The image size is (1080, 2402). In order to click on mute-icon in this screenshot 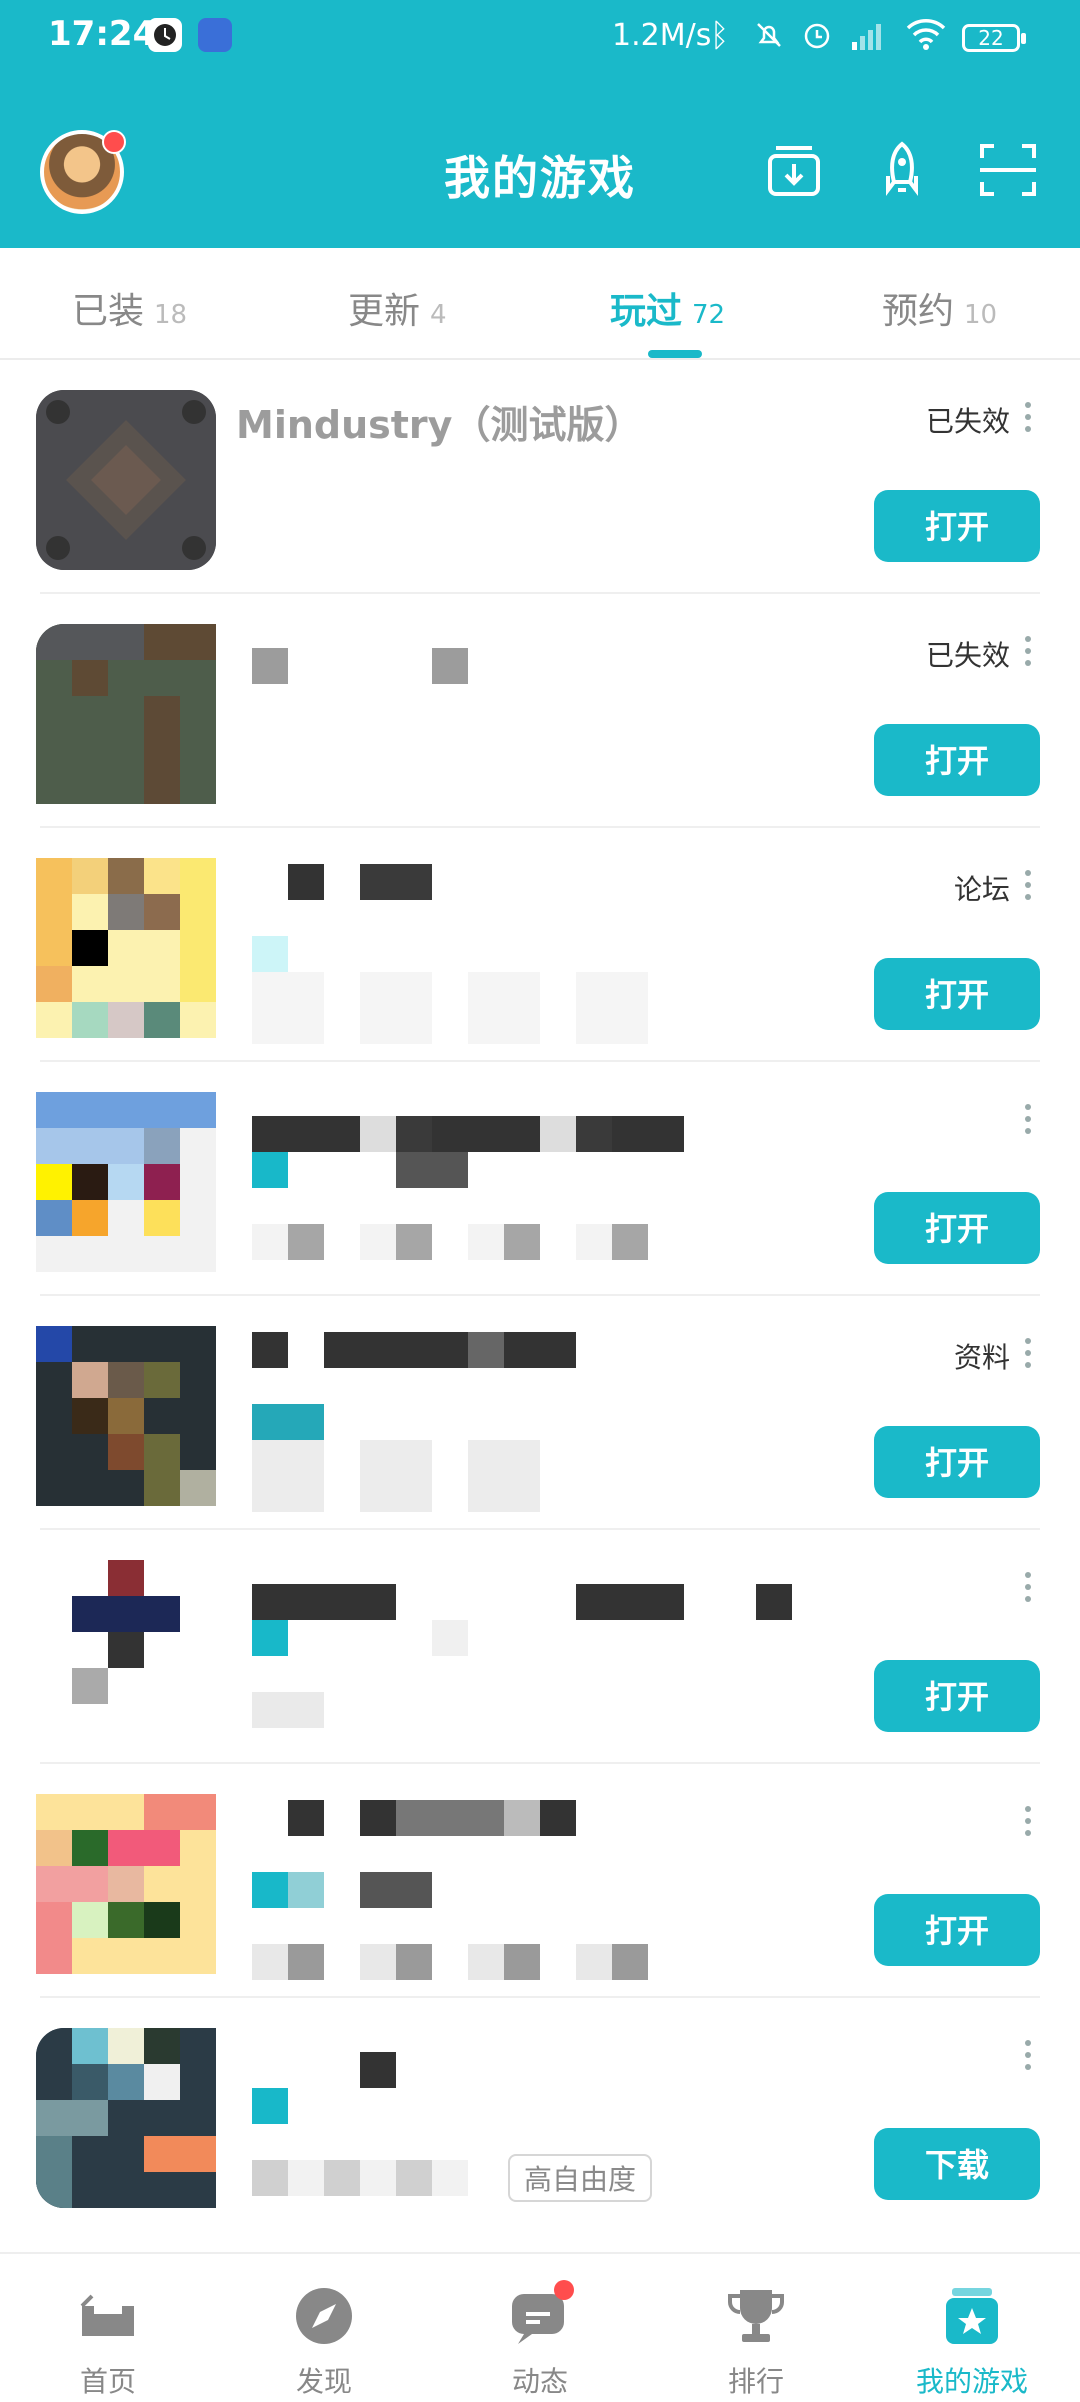, I will do `click(769, 37)`.